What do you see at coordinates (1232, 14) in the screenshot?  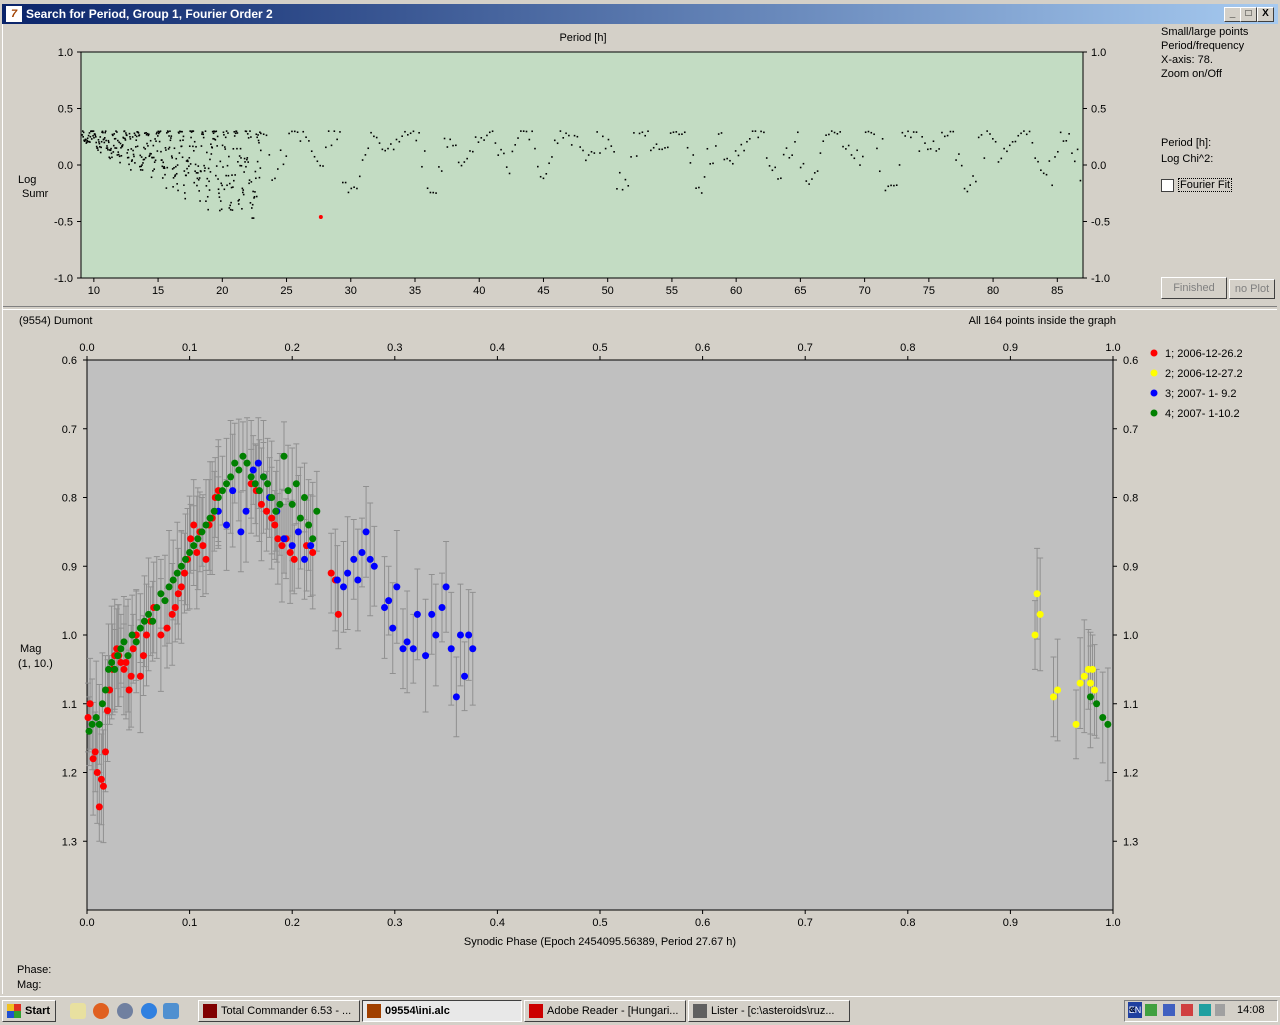 I see `minimize-button: _` at bounding box center [1232, 14].